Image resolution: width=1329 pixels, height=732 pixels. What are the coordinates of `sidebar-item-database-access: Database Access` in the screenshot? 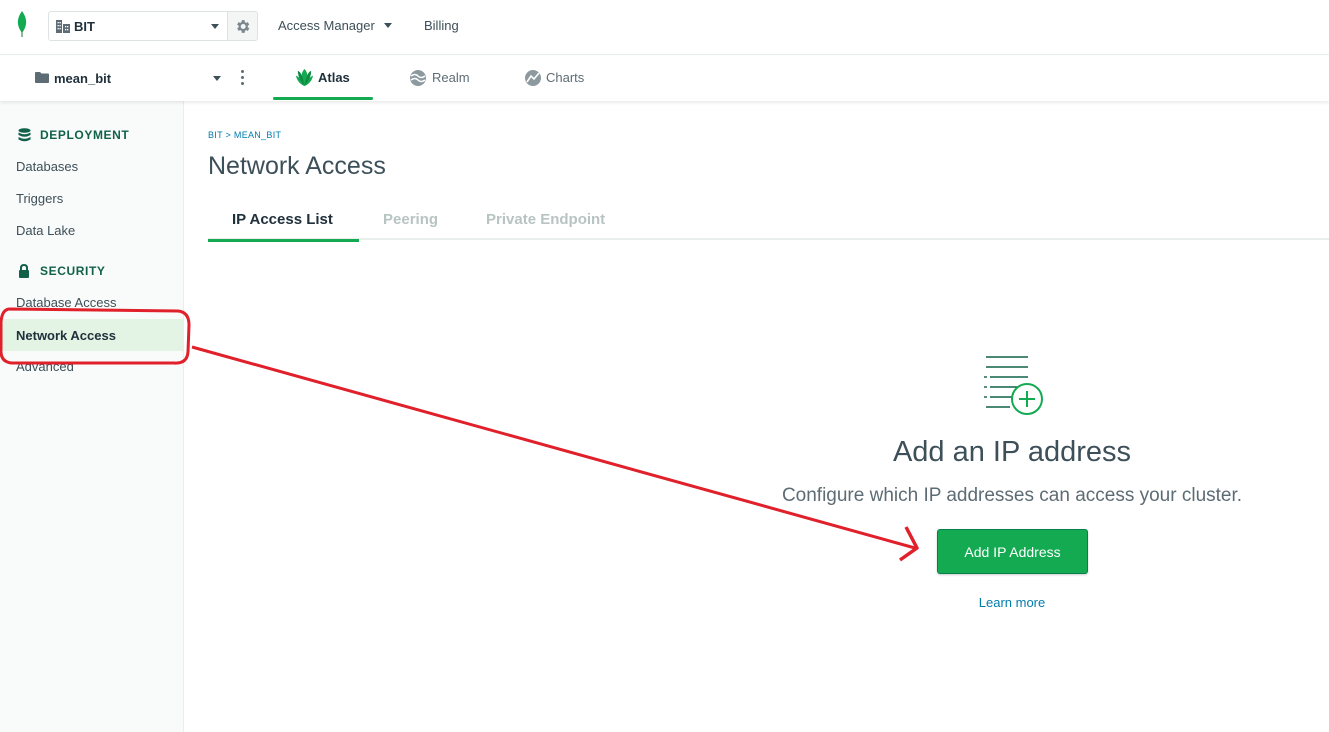 It's located at (91, 302).